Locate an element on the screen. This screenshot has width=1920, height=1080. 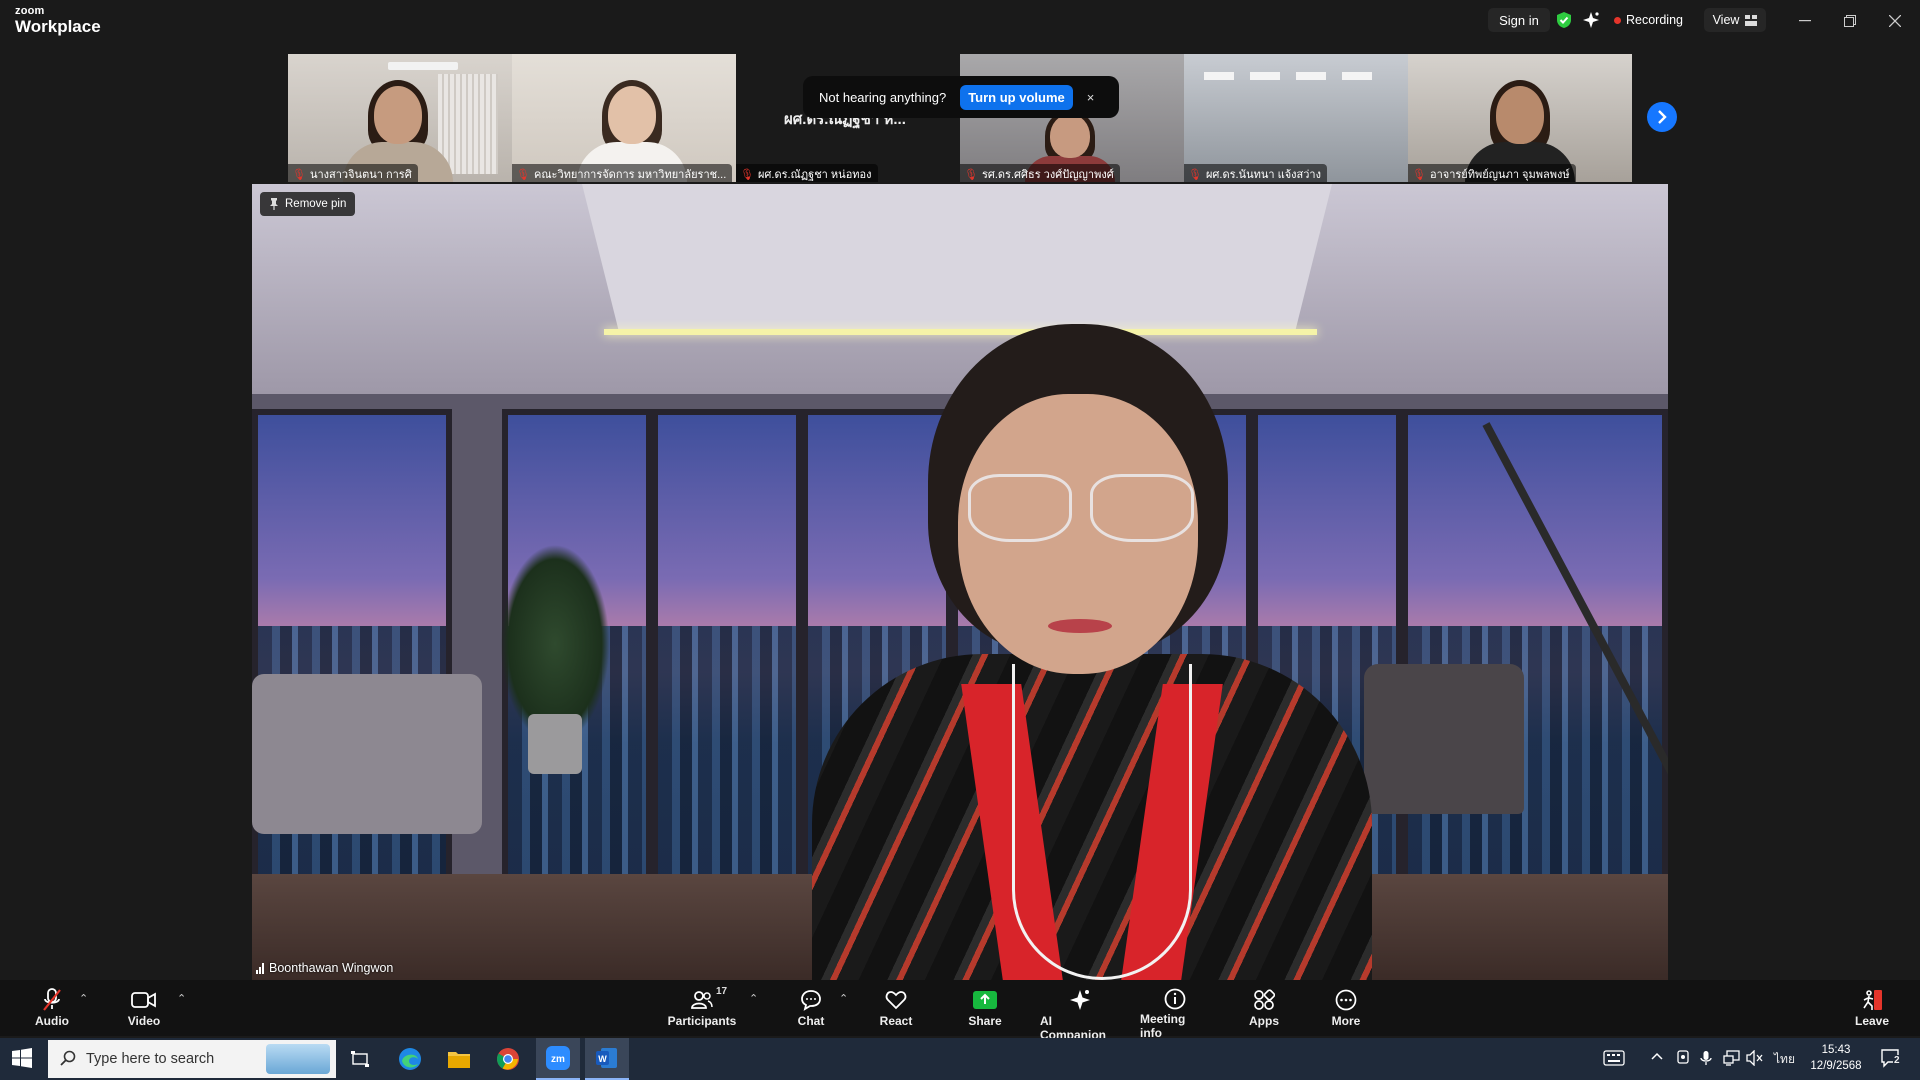
participant-name: 🎙 ผศ.ดร.ณัฏฐชา หน่อทอง is located at coordinates (807, 173).